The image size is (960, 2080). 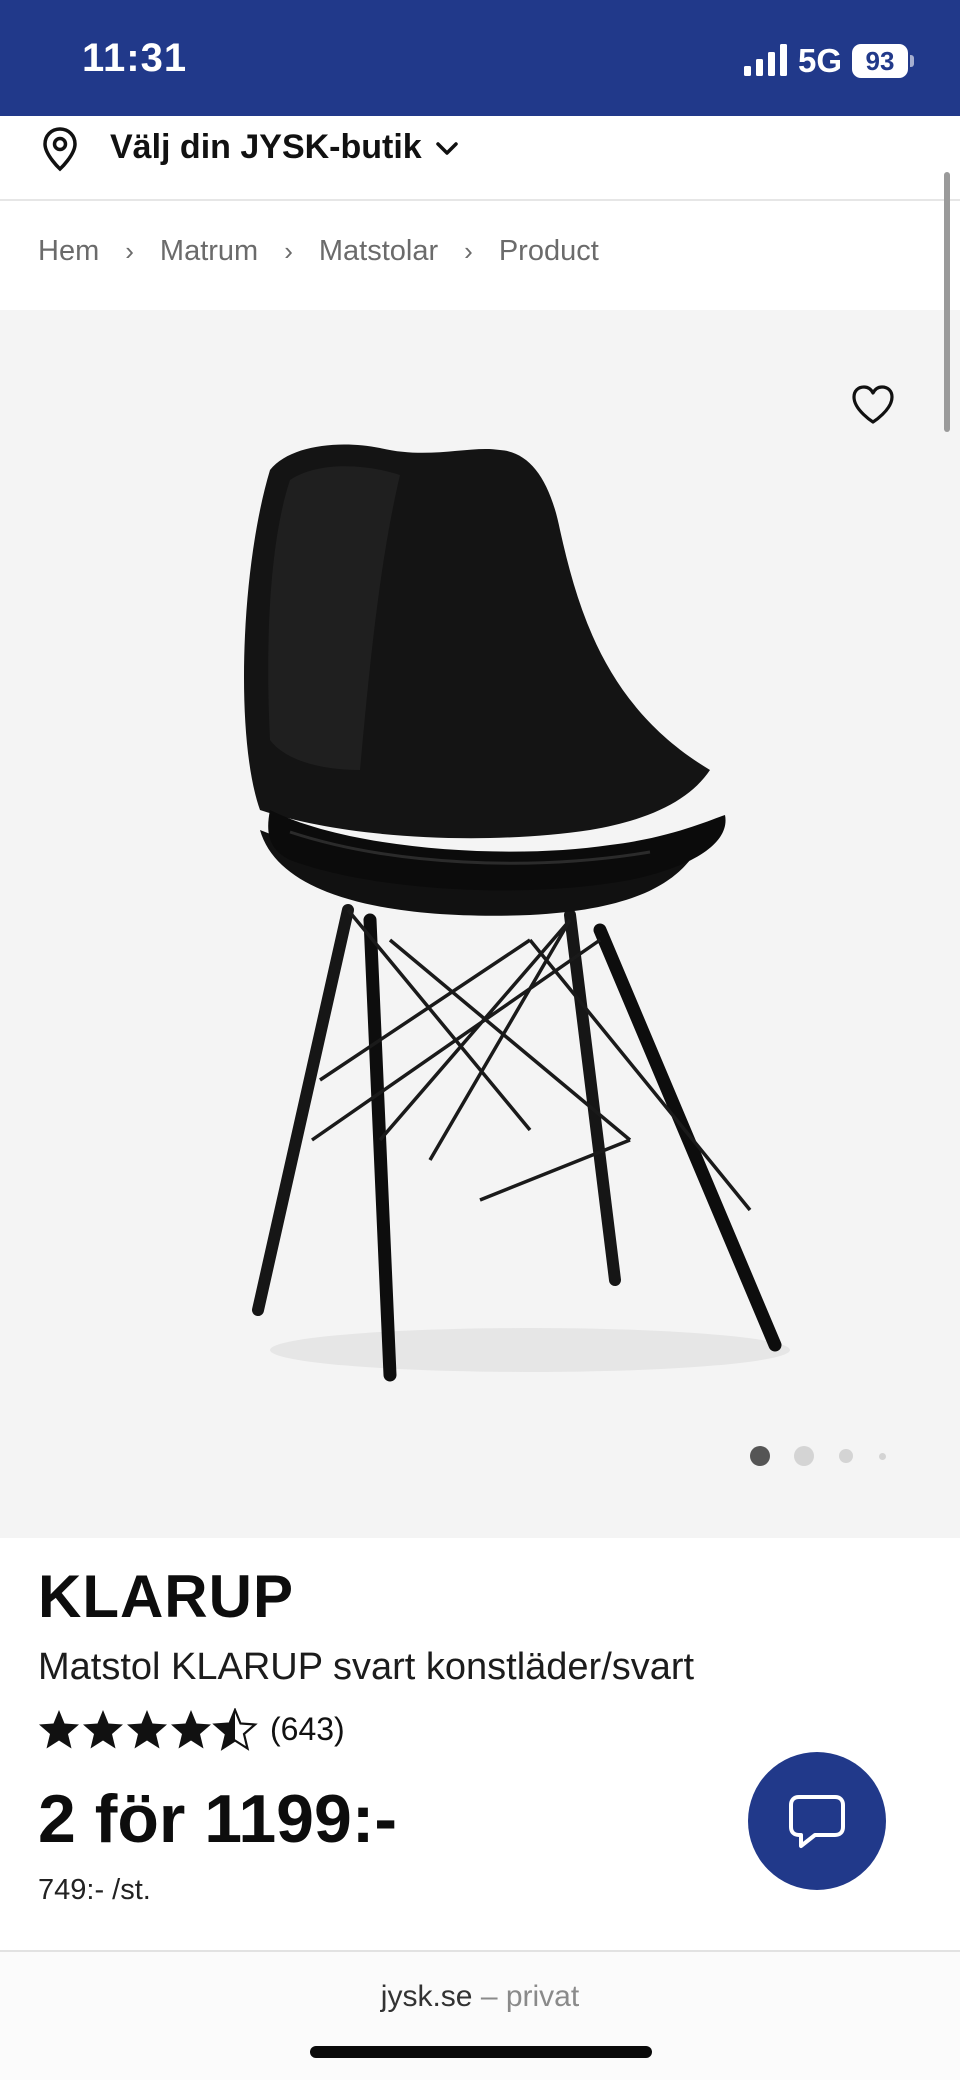 I want to click on url-domain: jysk.se, so click(x=426, y=1996).